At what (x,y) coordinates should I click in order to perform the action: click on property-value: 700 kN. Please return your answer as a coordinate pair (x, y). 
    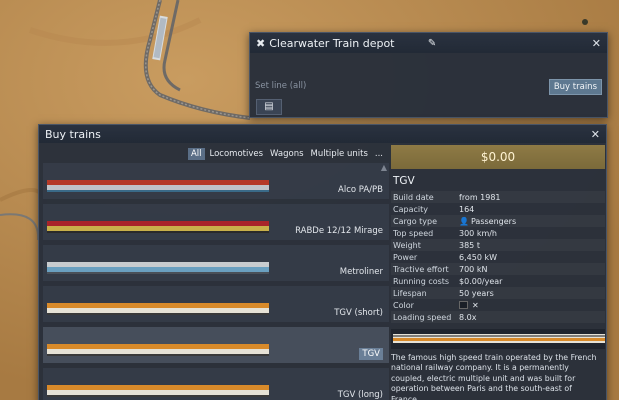
    Looking at the image, I should click on (531, 269).